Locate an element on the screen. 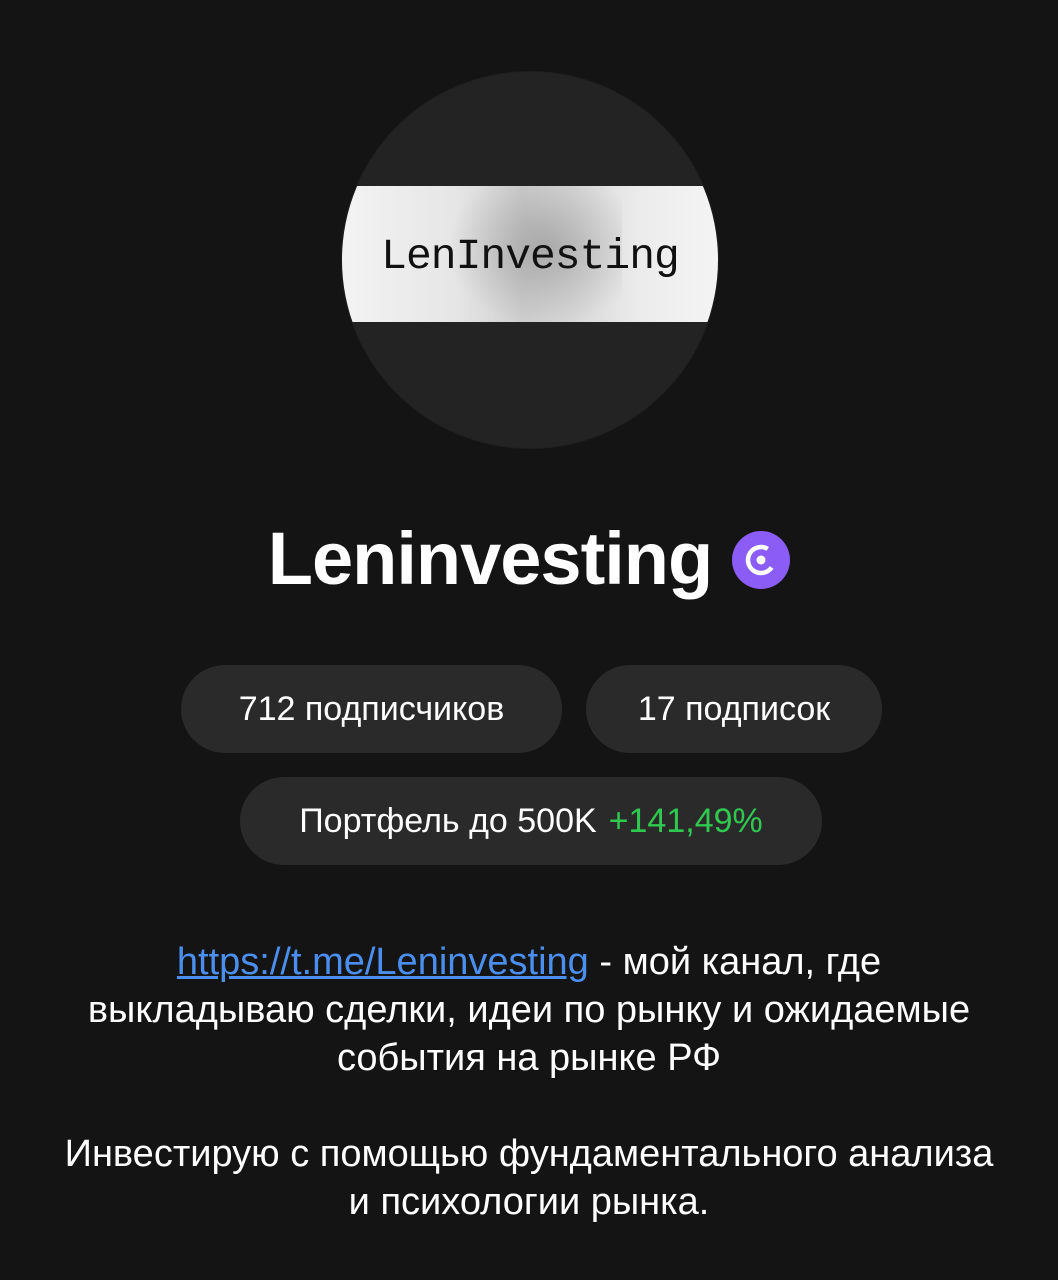 The height and width of the screenshot is (1280, 1058). avatar-logo-text: LenInvesting is located at coordinates (530, 256).